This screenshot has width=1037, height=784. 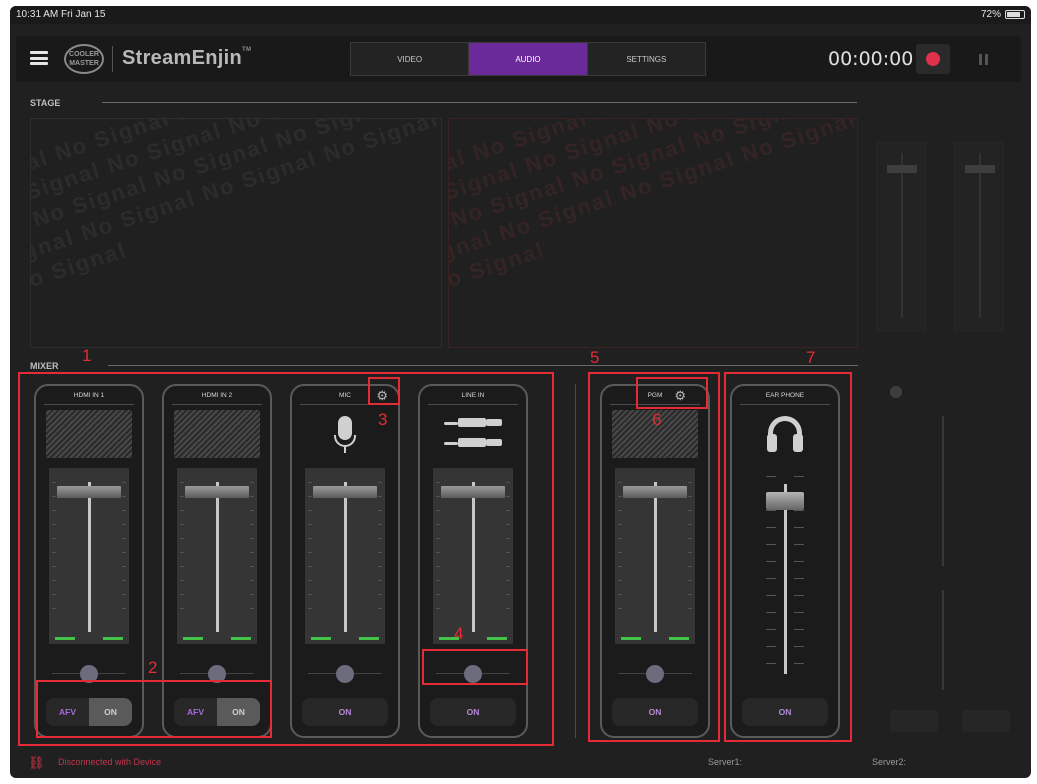 What do you see at coordinates (112, 59) in the screenshot?
I see `header-divider` at bounding box center [112, 59].